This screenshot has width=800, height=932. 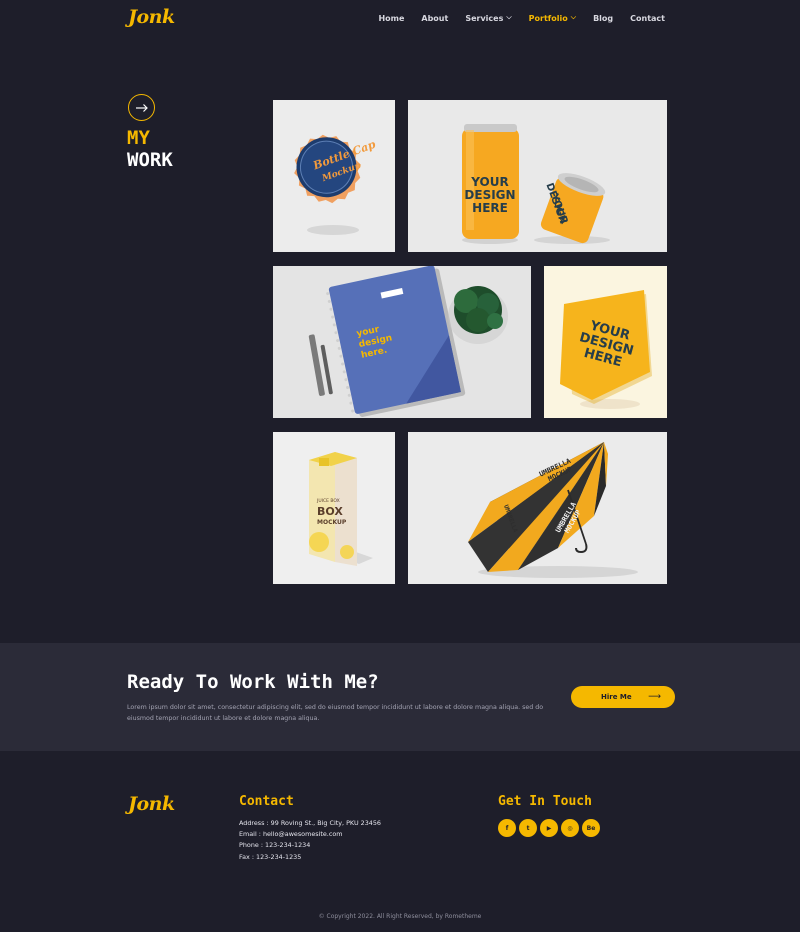 I want to click on soda-can-image: YOUR DESIGN HERE YOUR DESIGN, so click(x=536, y=184).